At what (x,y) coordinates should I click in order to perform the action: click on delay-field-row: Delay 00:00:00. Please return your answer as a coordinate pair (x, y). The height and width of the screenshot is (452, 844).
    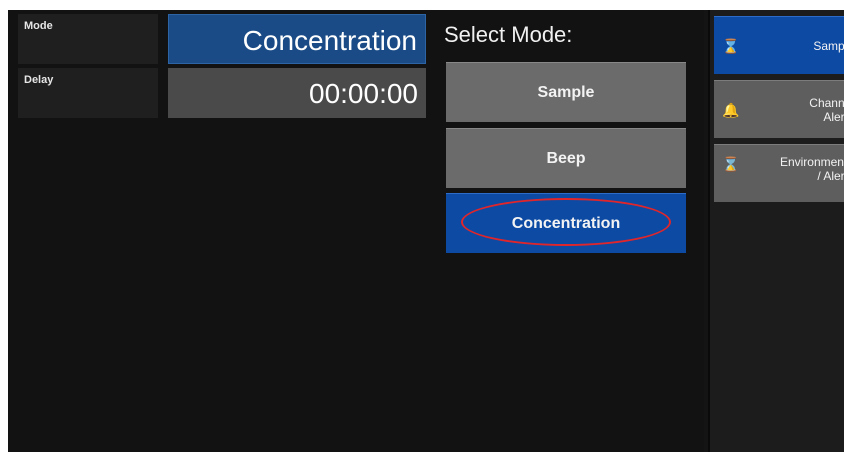
    Looking at the image, I should click on (222, 93).